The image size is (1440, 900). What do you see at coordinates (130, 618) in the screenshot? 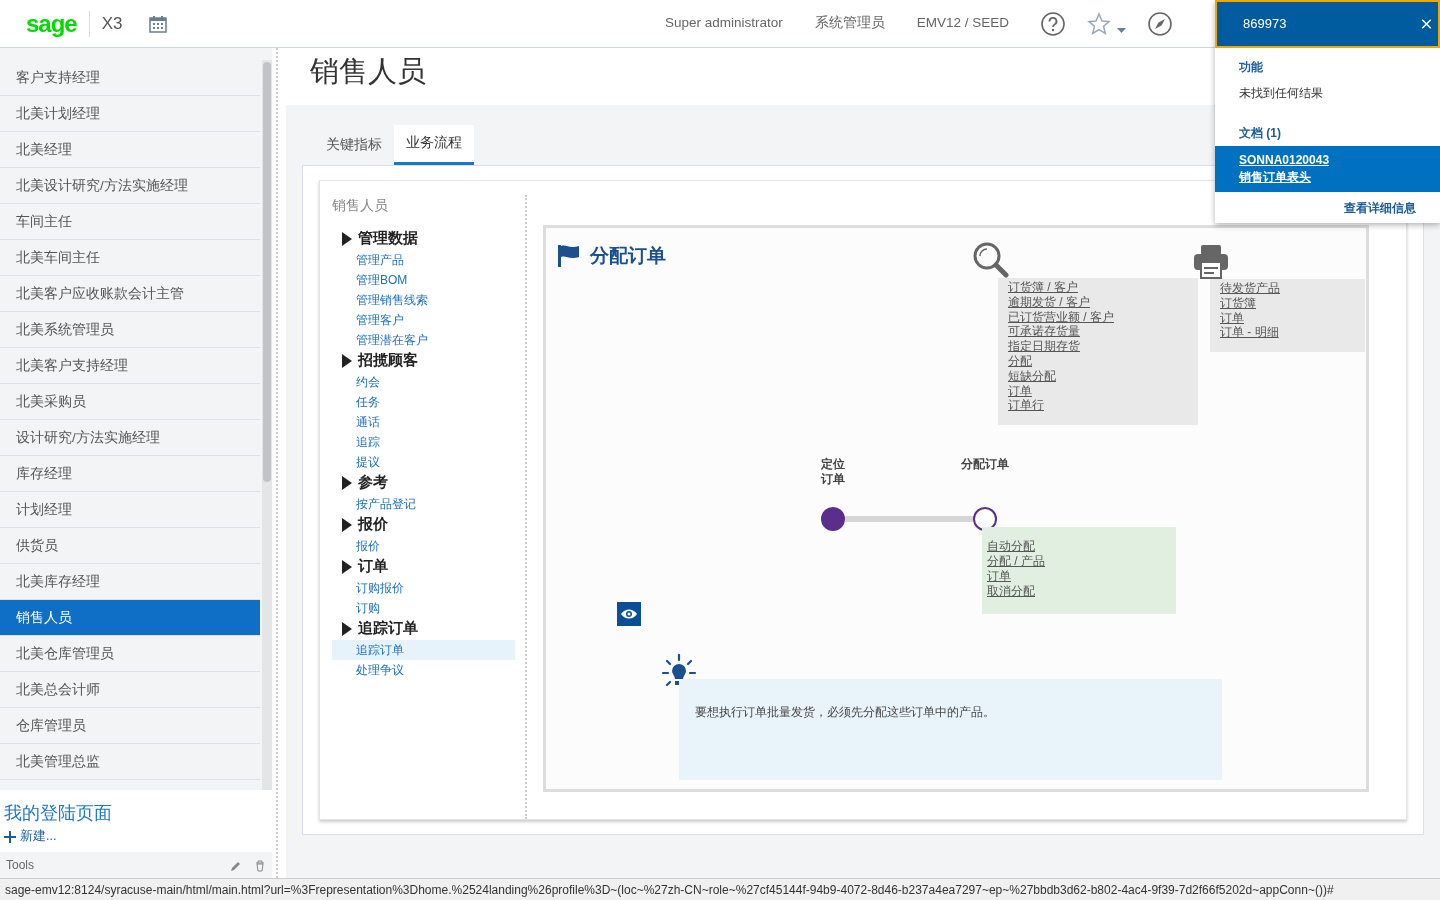
I see `sidebar-item: 销售人员` at bounding box center [130, 618].